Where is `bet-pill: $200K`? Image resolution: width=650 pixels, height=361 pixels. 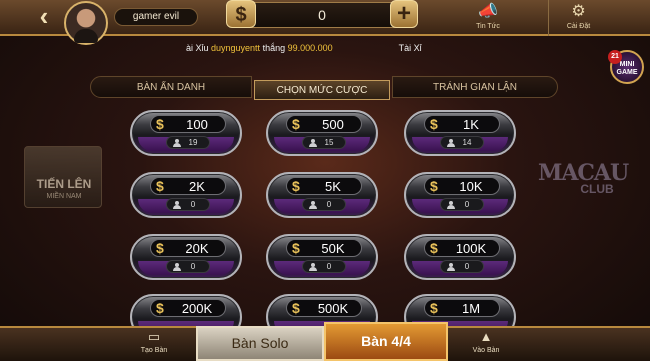
bet-pill: $200K is located at coordinates (188, 308).